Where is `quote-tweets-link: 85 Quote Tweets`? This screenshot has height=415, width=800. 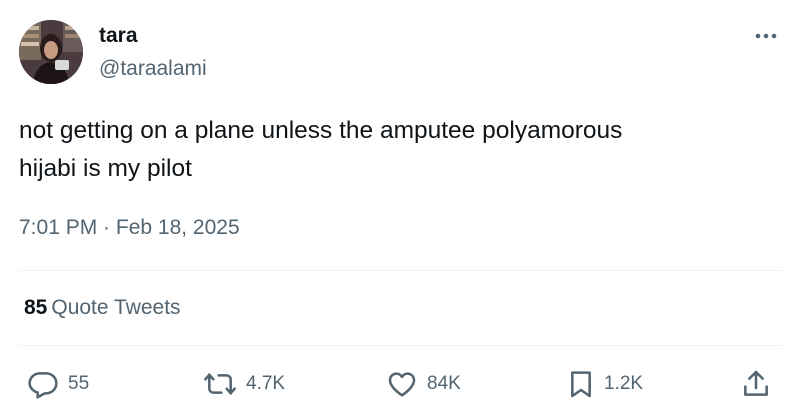 quote-tweets-link: 85 Quote Tweets is located at coordinates (102, 308).